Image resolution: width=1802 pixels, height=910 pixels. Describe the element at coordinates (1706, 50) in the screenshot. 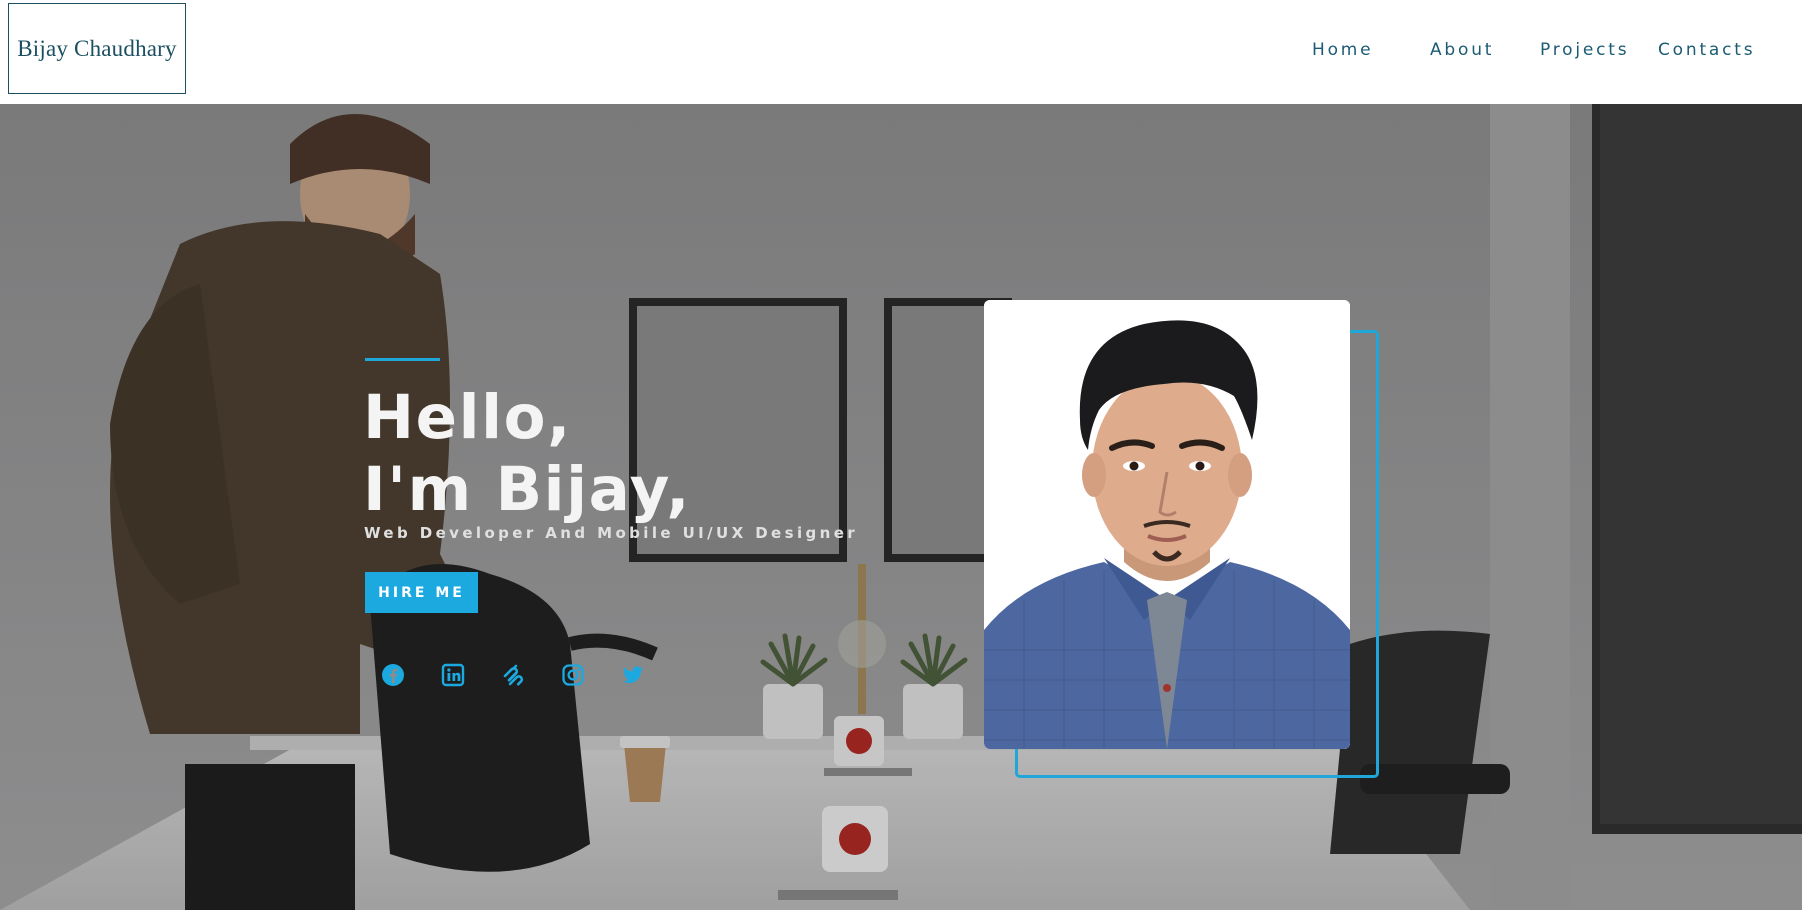

I see `nav-contacts: Contacts` at that location.